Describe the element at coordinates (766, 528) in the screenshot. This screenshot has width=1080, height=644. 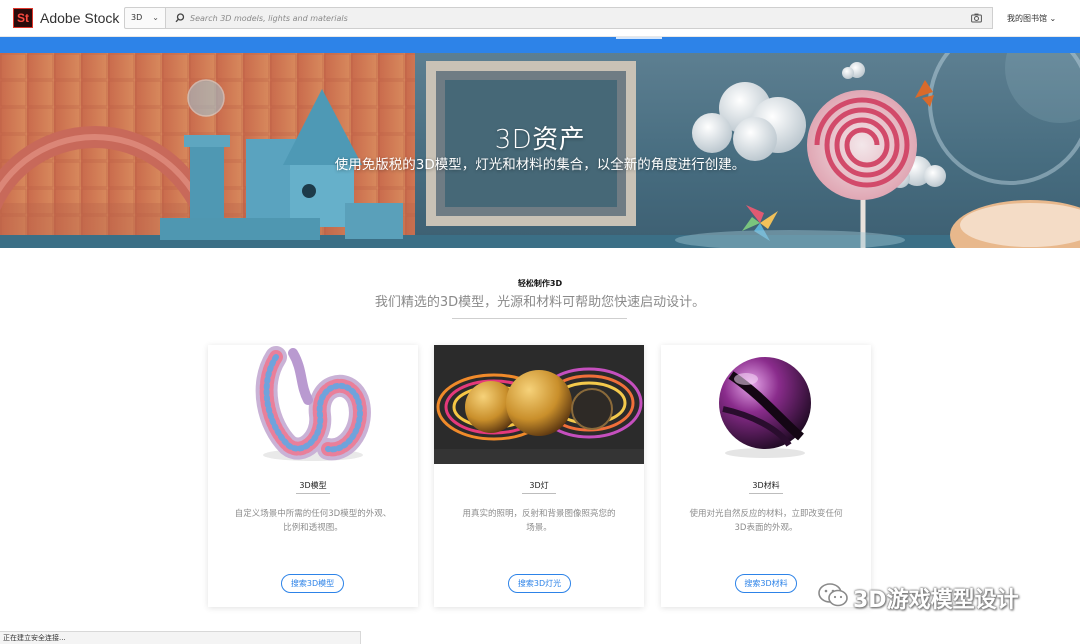
I see `card-description-line: 3D表面的外观。` at that location.